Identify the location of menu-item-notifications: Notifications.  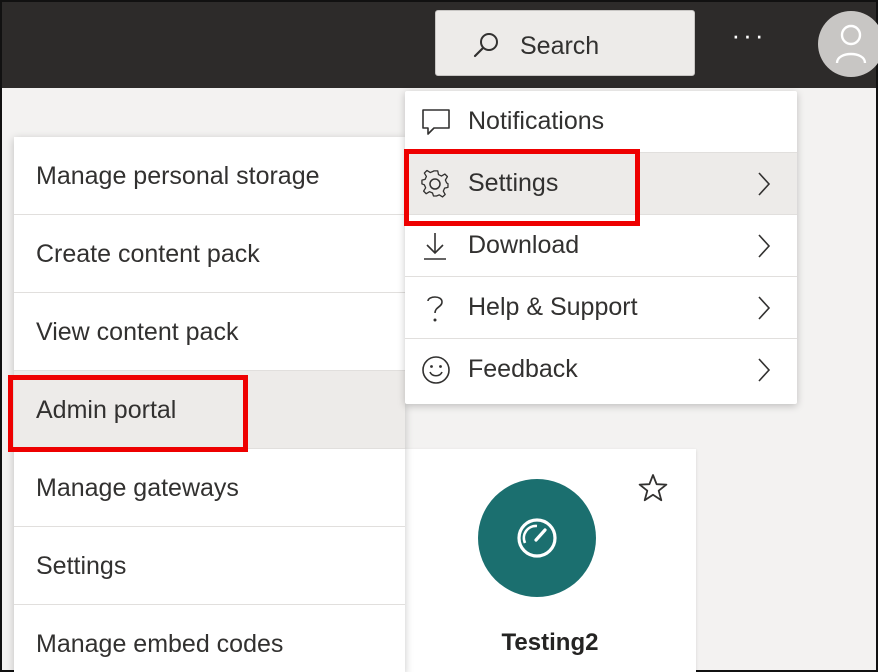
(601, 122).